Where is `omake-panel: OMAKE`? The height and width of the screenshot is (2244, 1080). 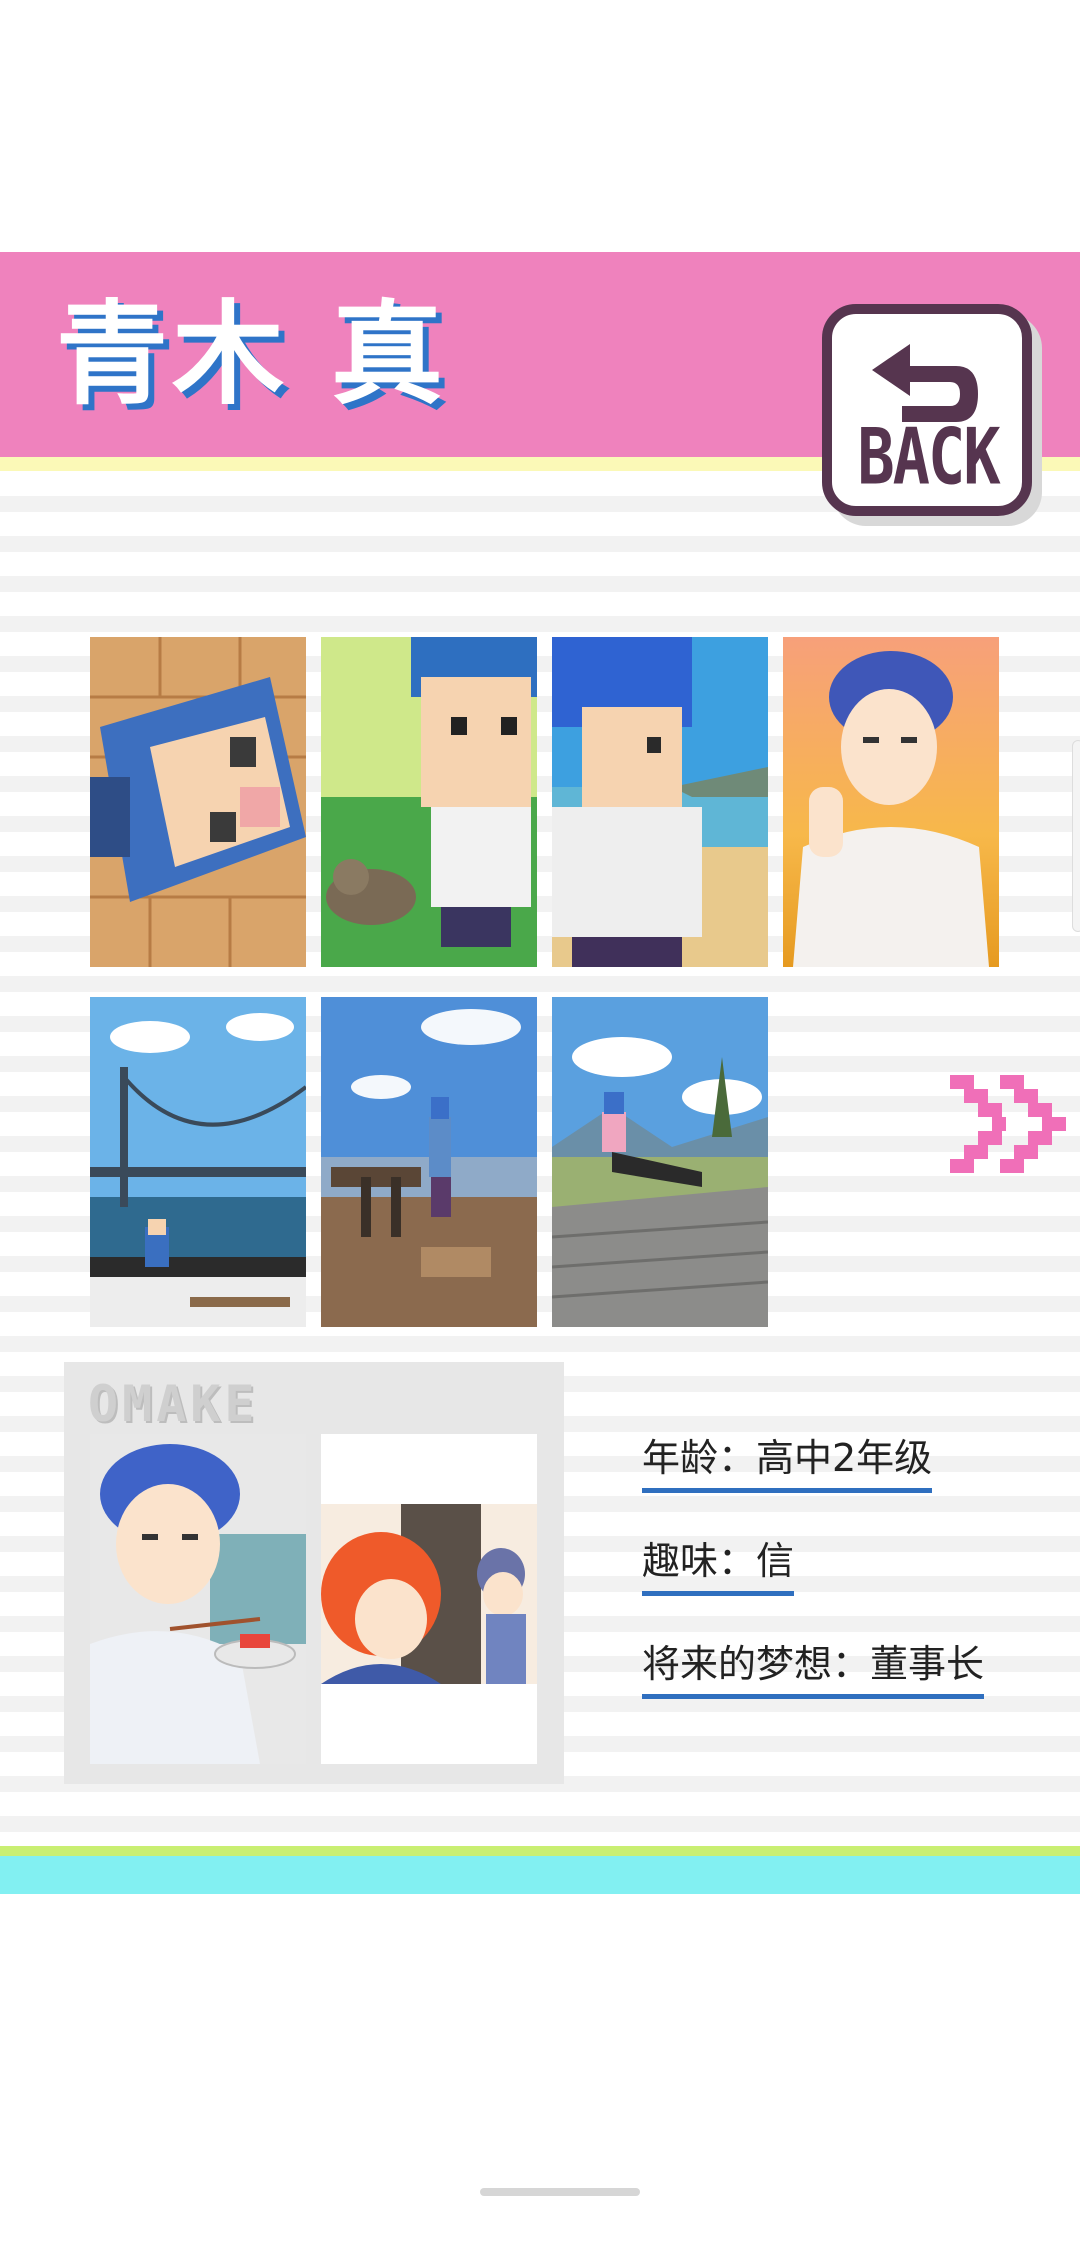
omake-panel: OMAKE is located at coordinates (314, 1573).